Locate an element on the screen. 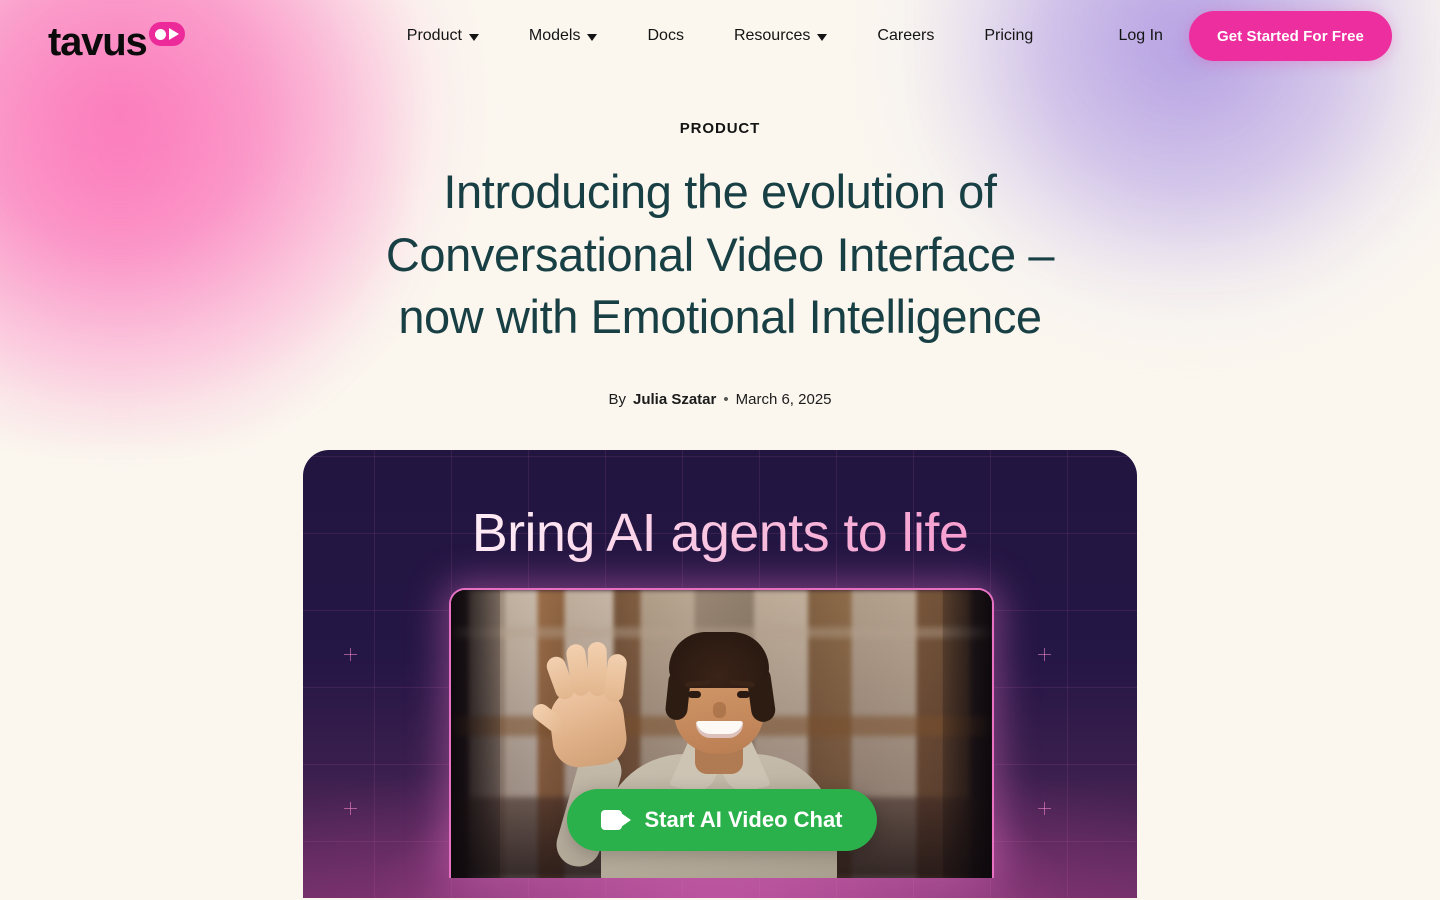  nav-item-careers: Careers is located at coordinates (905, 36).